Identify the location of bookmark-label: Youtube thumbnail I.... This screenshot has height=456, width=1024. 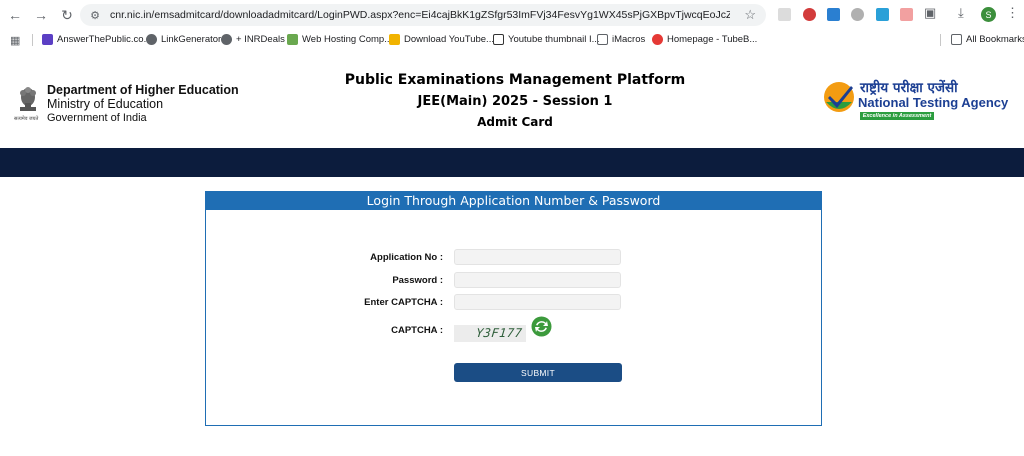
(554, 39).